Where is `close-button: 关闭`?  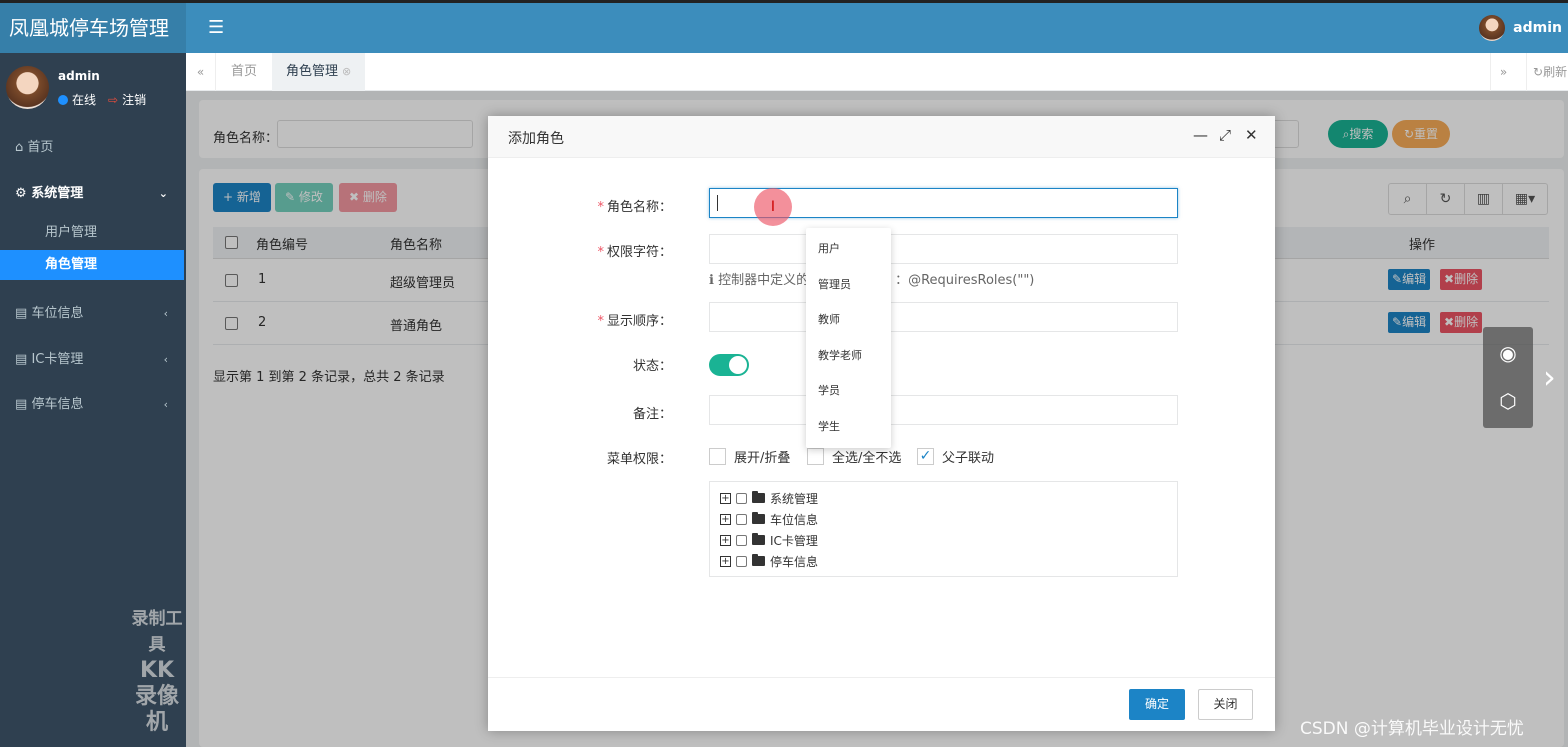 close-button: 关闭 is located at coordinates (1225, 704).